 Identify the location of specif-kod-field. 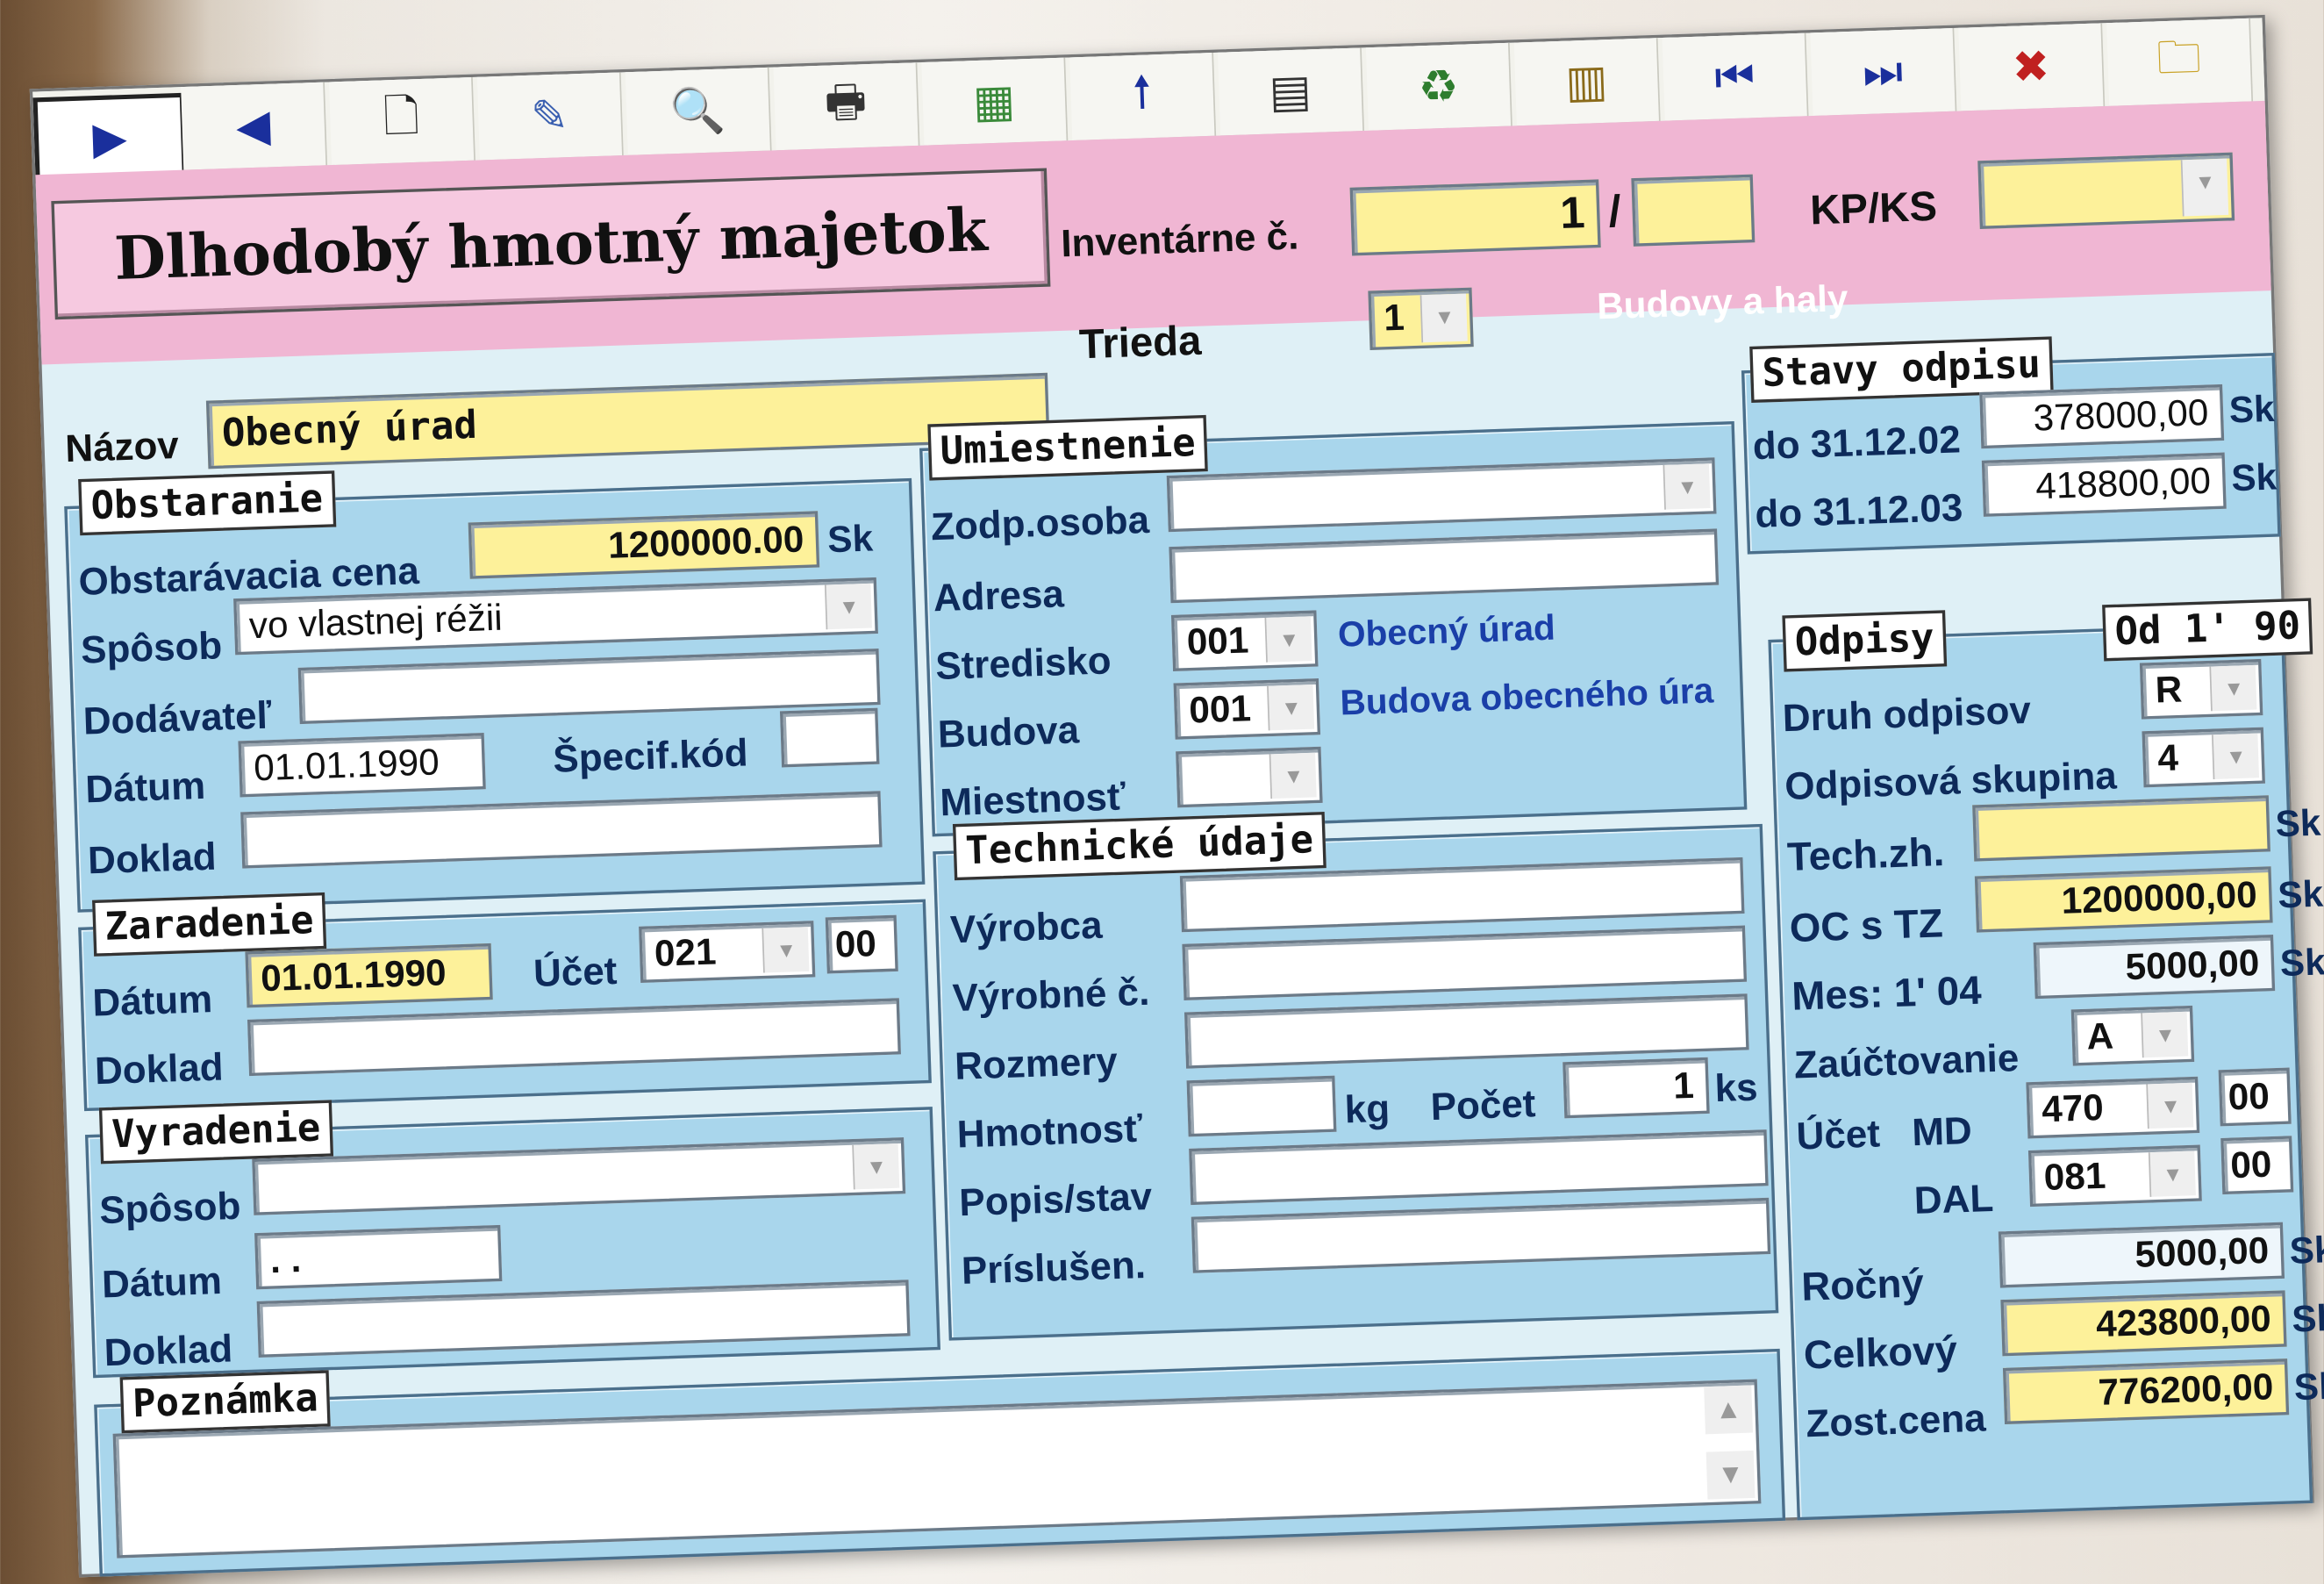
(829, 737).